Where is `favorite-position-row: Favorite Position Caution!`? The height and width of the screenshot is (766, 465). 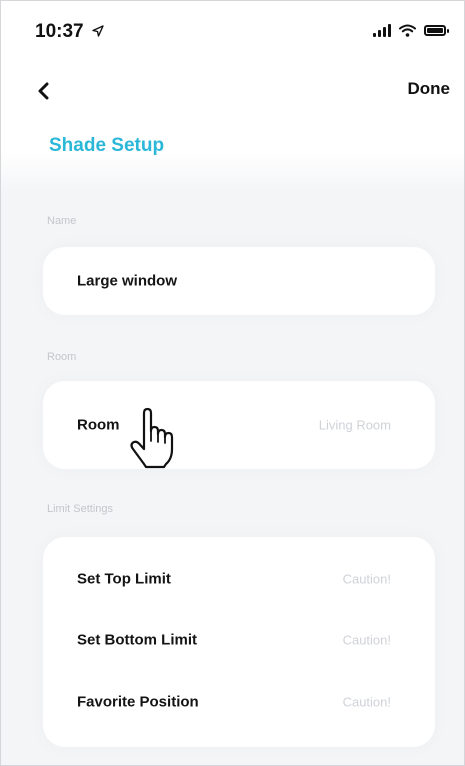 favorite-position-row: Favorite Position Caution! is located at coordinates (239, 702).